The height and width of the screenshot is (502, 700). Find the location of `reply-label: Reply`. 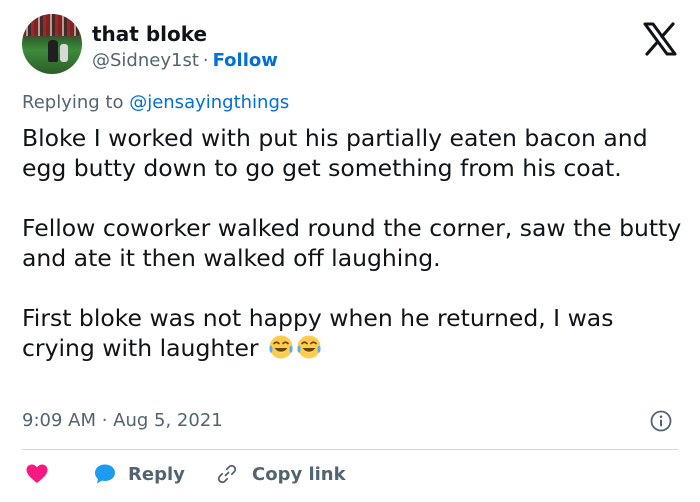

reply-label: Reply is located at coordinates (156, 474).